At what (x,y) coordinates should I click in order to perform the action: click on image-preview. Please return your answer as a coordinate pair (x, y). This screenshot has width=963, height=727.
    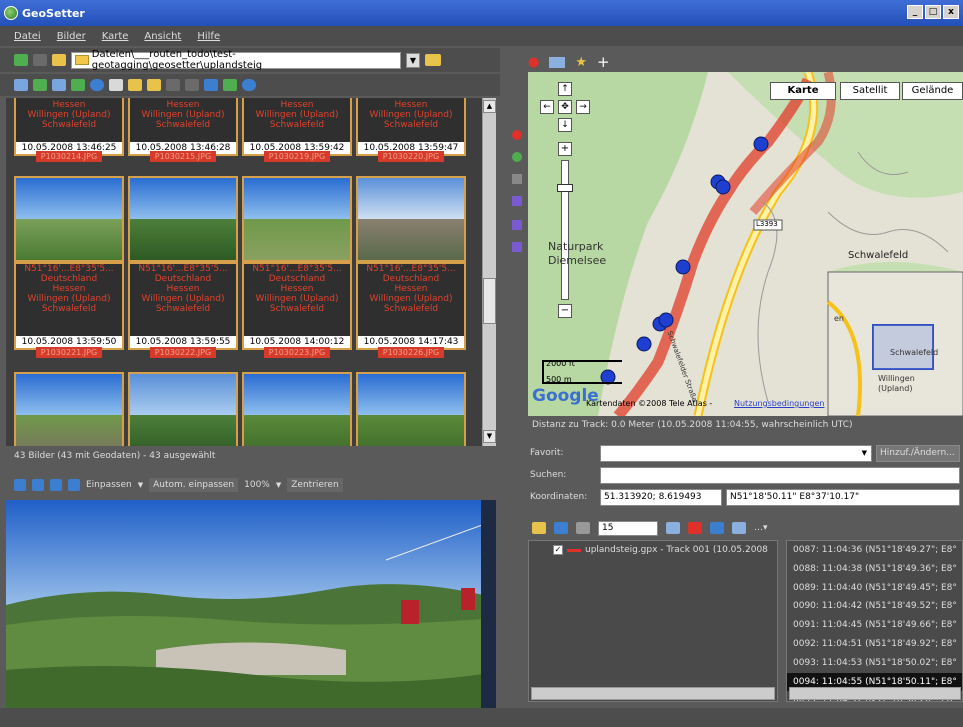
    Looking at the image, I should click on (251, 604).